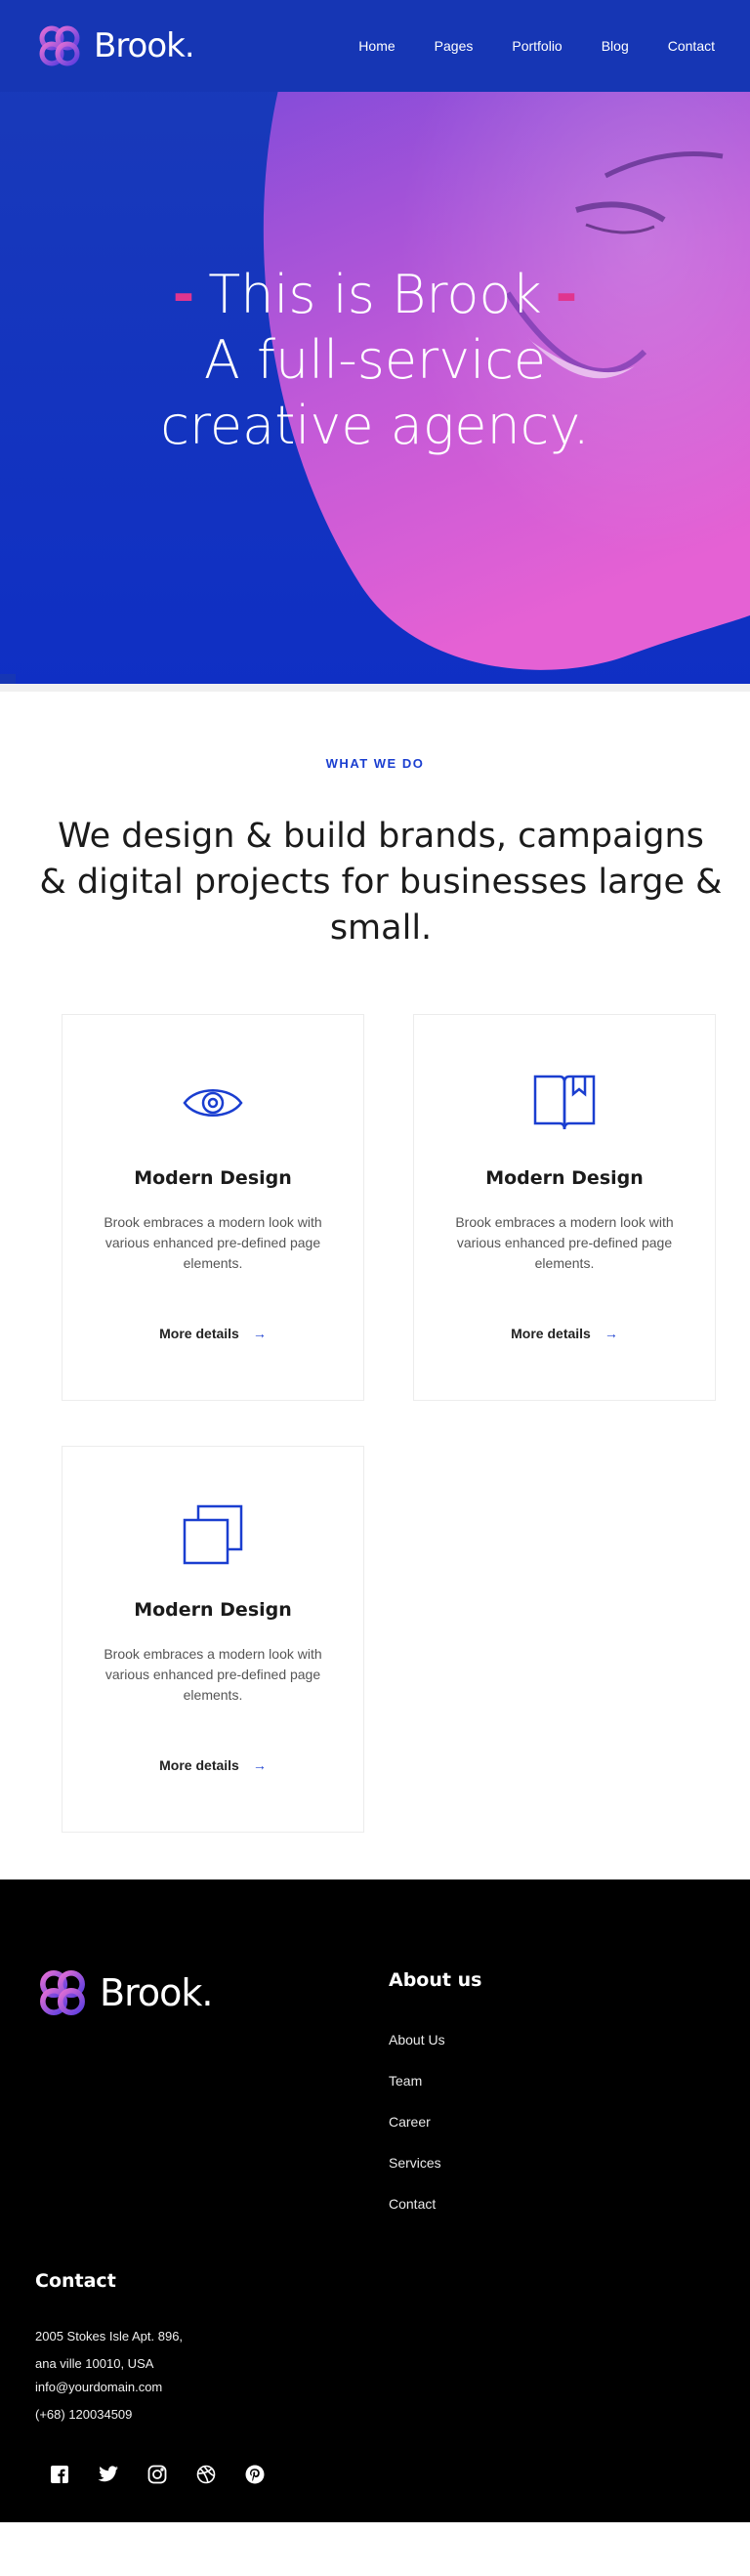 The width and height of the screenshot is (750, 2576). Describe the element at coordinates (375, 688) in the screenshot. I see `hero-divider` at that location.